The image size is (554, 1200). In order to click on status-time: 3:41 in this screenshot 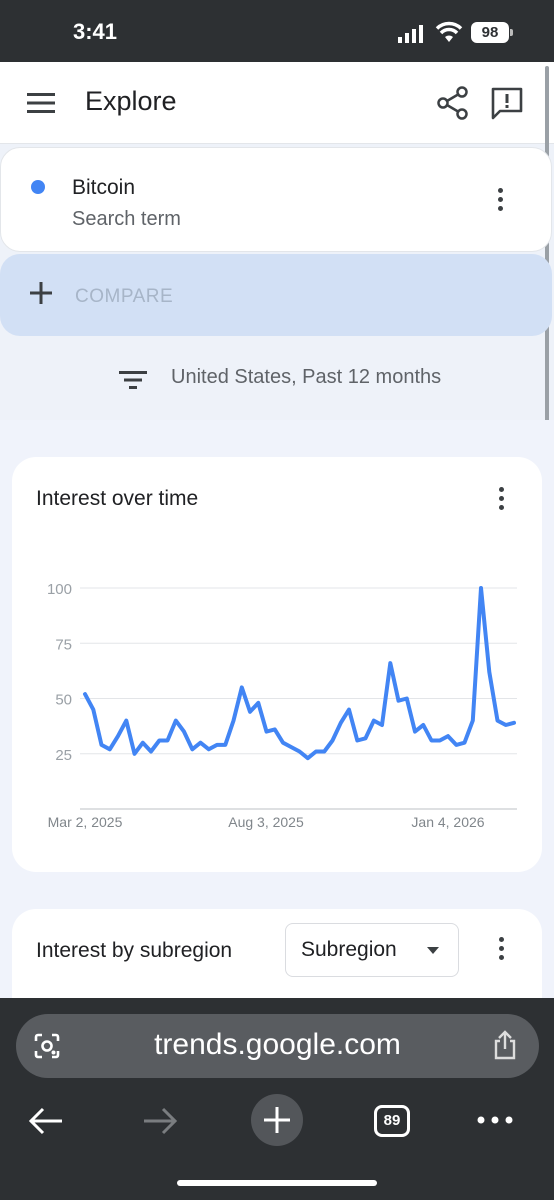, I will do `click(95, 31)`.